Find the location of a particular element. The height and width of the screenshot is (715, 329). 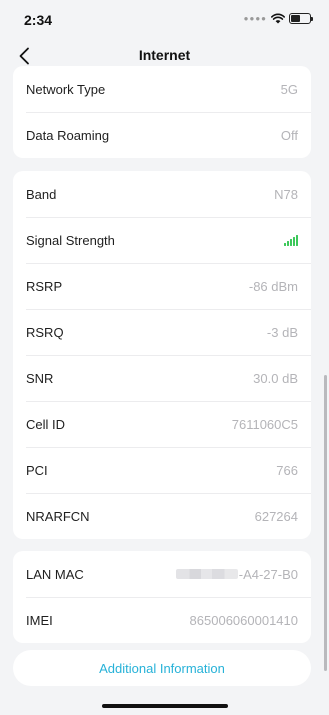

list-item-rsrp: RSRP -86 dBm is located at coordinates (162, 286).